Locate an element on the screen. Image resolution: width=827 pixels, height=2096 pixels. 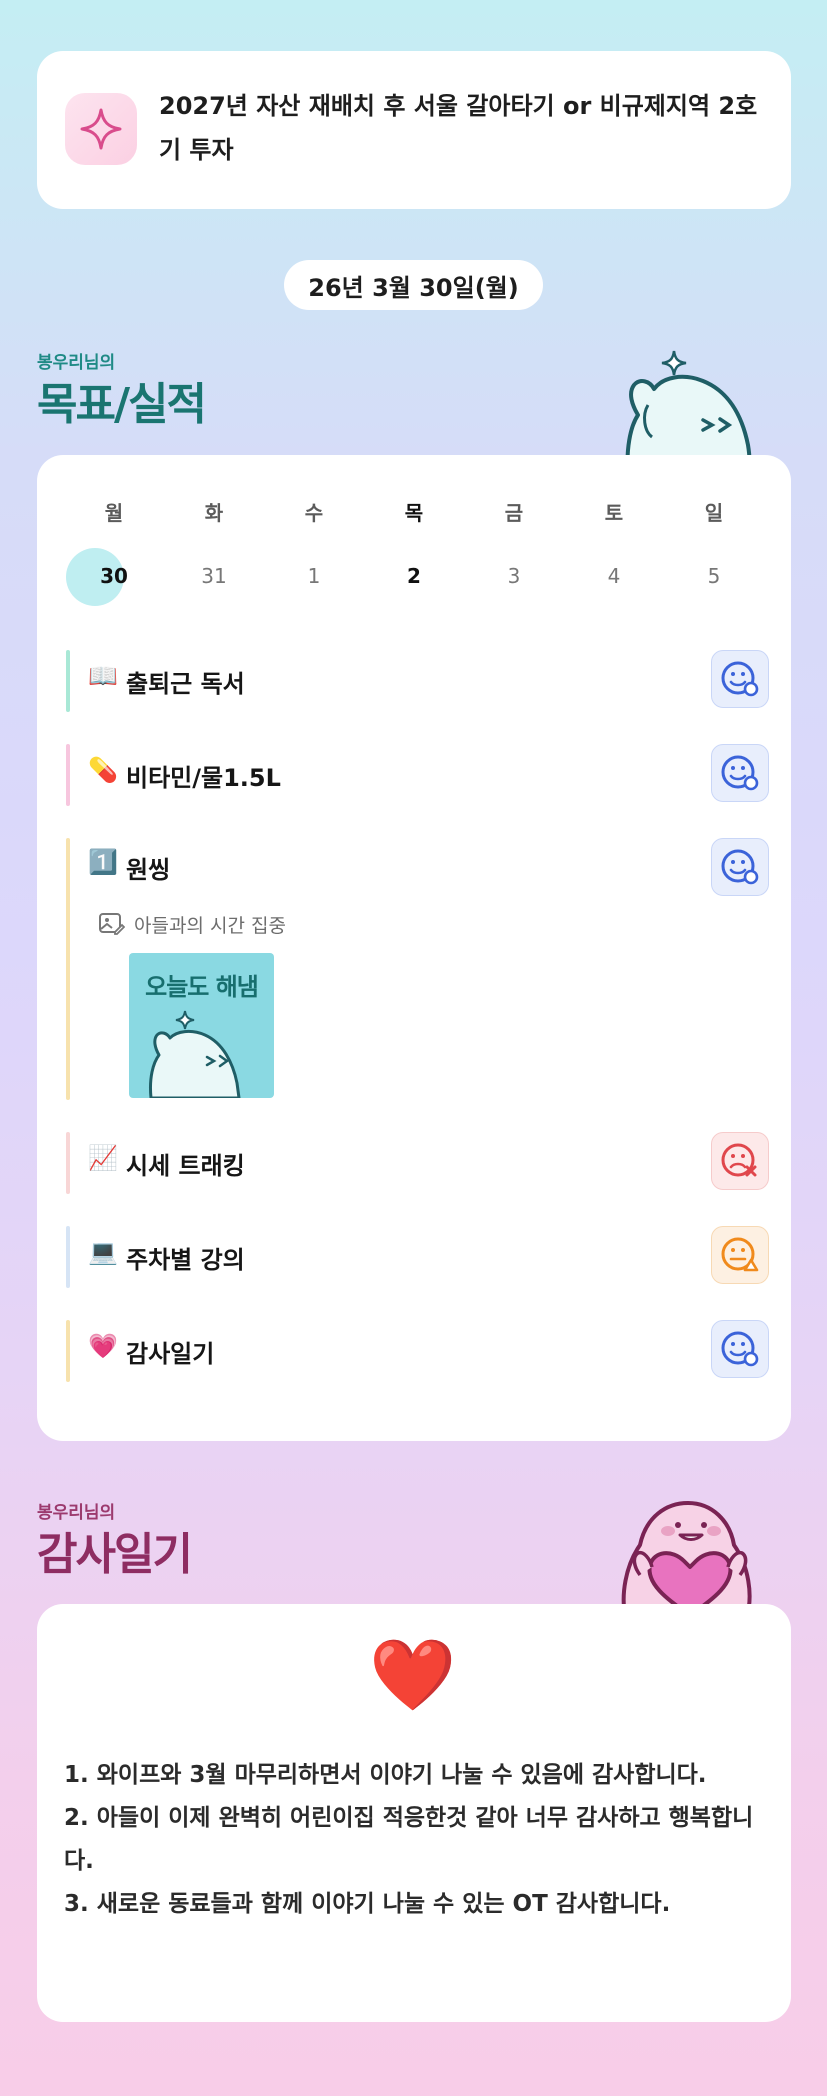
task-item: 📖 출퇴근 독서 is located at coordinates (414, 681).